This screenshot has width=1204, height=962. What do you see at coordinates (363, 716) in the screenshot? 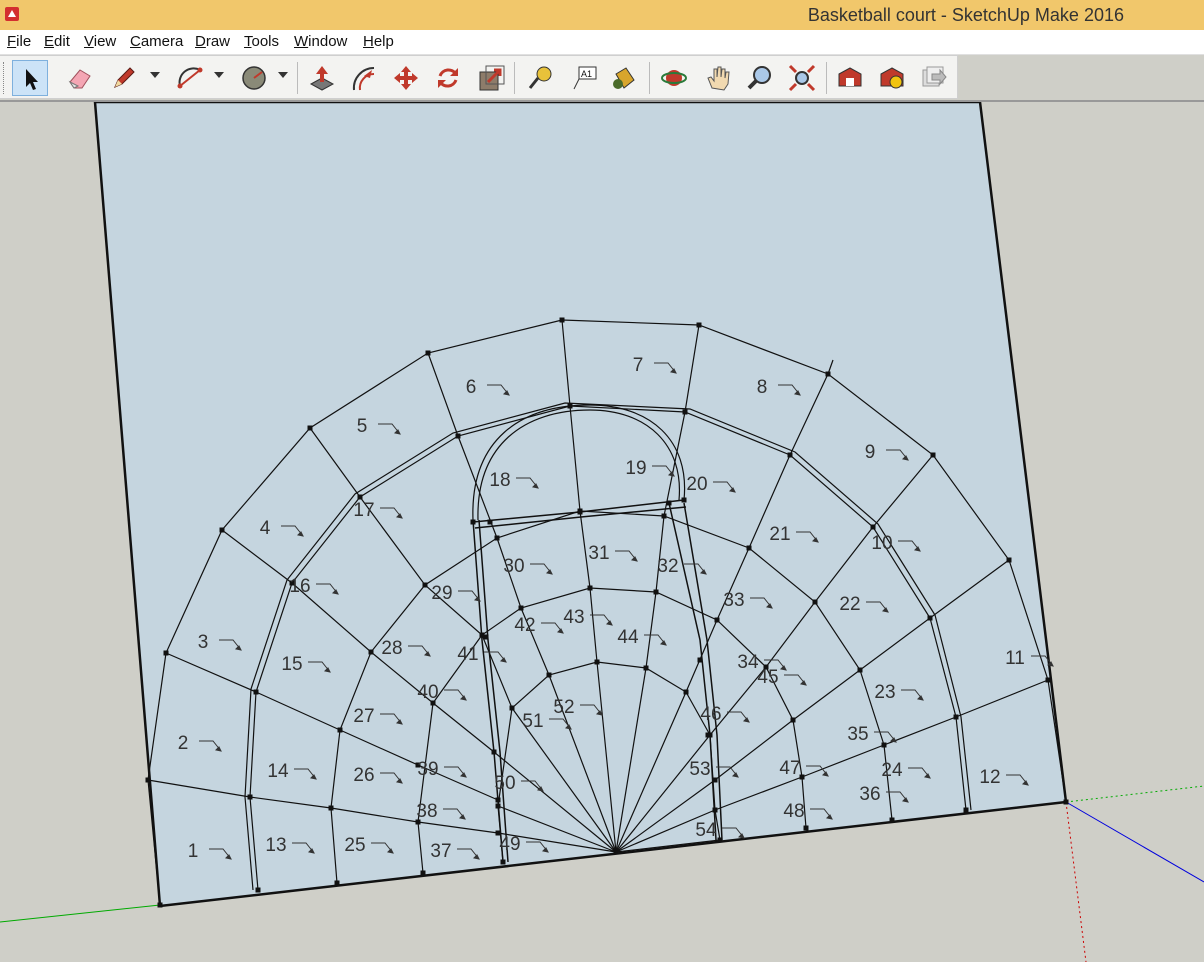
I see `region-label-27: 27` at bounding box center [363, 716].